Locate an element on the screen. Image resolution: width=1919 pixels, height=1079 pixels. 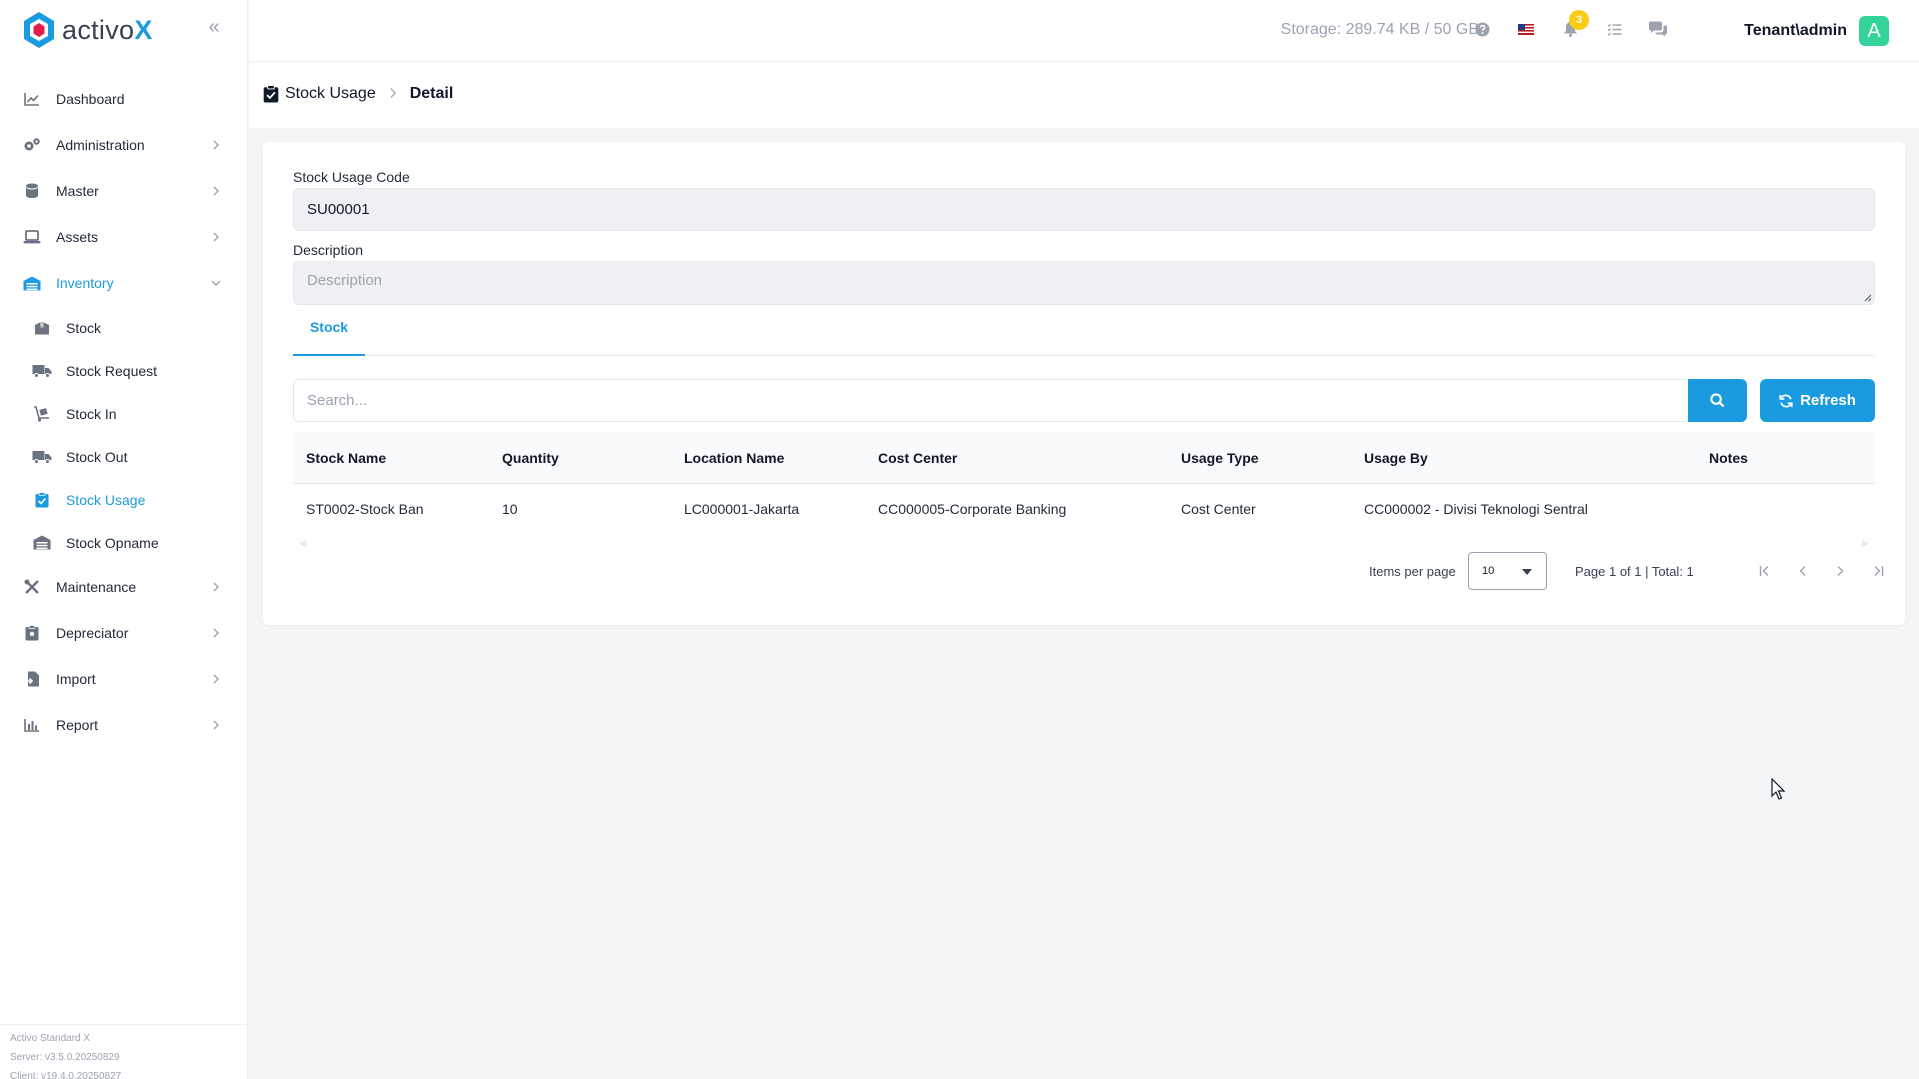
description-placeholder: Description is located at coordinates (345, 280).